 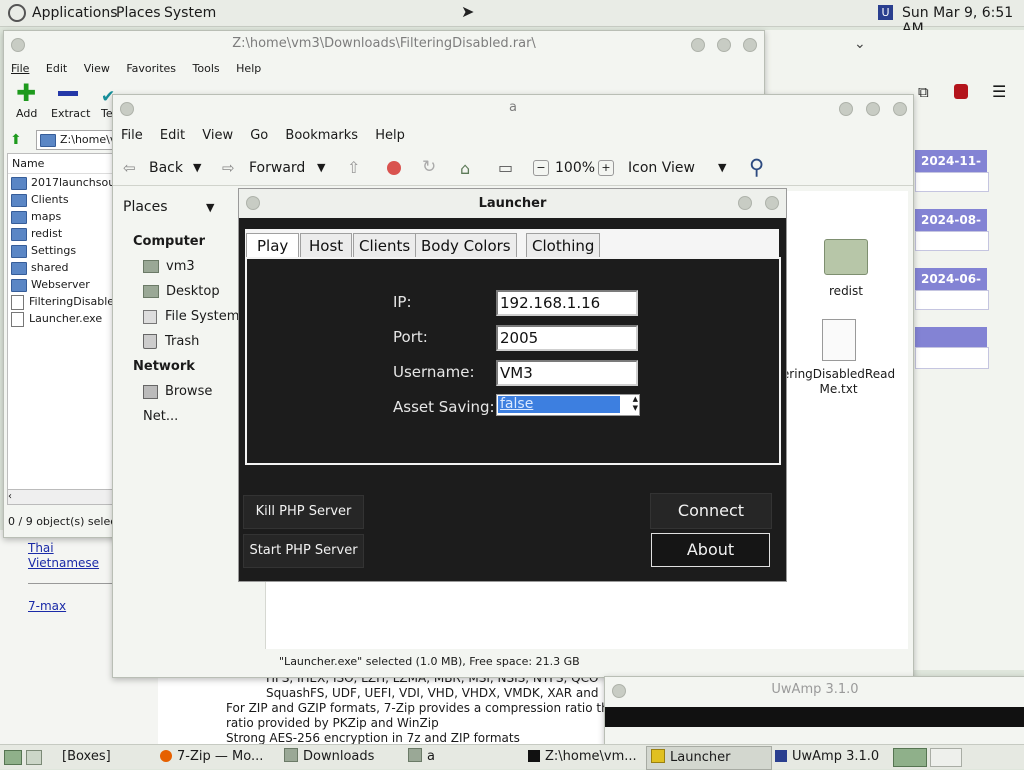 What do you see at coordinates (60, 497) in the screenshot?
I see `horizontal-scrollbar: ‹` at bounding box center [60, 497].